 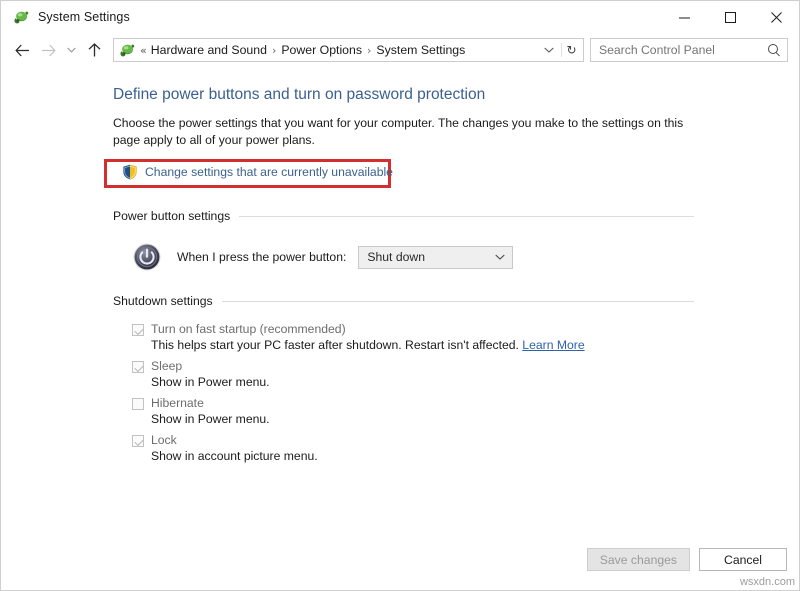 What do you see at coordinates (638, 559) in the screenshot?
I see `save-changes-button: Save changes` at bounding box center [638, 559].